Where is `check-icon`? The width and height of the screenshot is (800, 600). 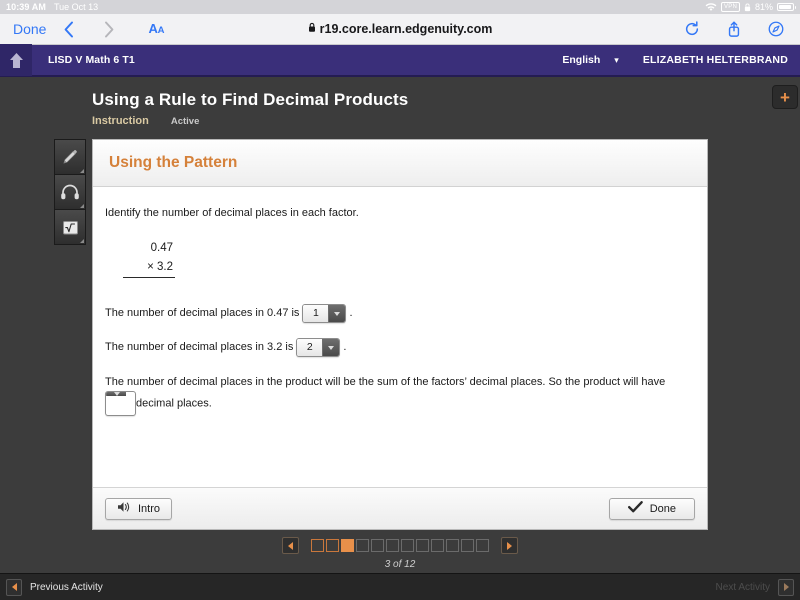
check-icon is located at coordinates (635, 508).